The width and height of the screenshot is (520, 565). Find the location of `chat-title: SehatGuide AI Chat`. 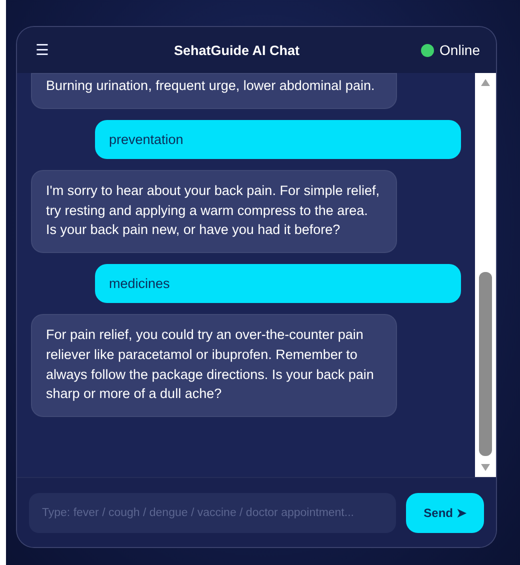

chat-title: SehatGuide AI Chat is located at coordinates (237, 50).